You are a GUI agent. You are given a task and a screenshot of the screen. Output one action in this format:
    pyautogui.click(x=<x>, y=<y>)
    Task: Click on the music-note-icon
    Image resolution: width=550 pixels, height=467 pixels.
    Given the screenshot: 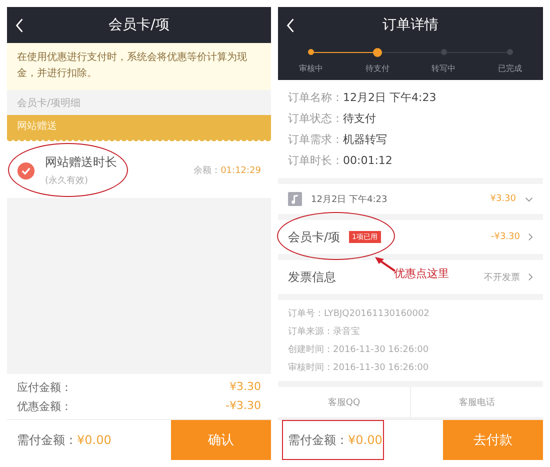 What is the action you would take?
    pyautogui.click(x=295, y=199)
    